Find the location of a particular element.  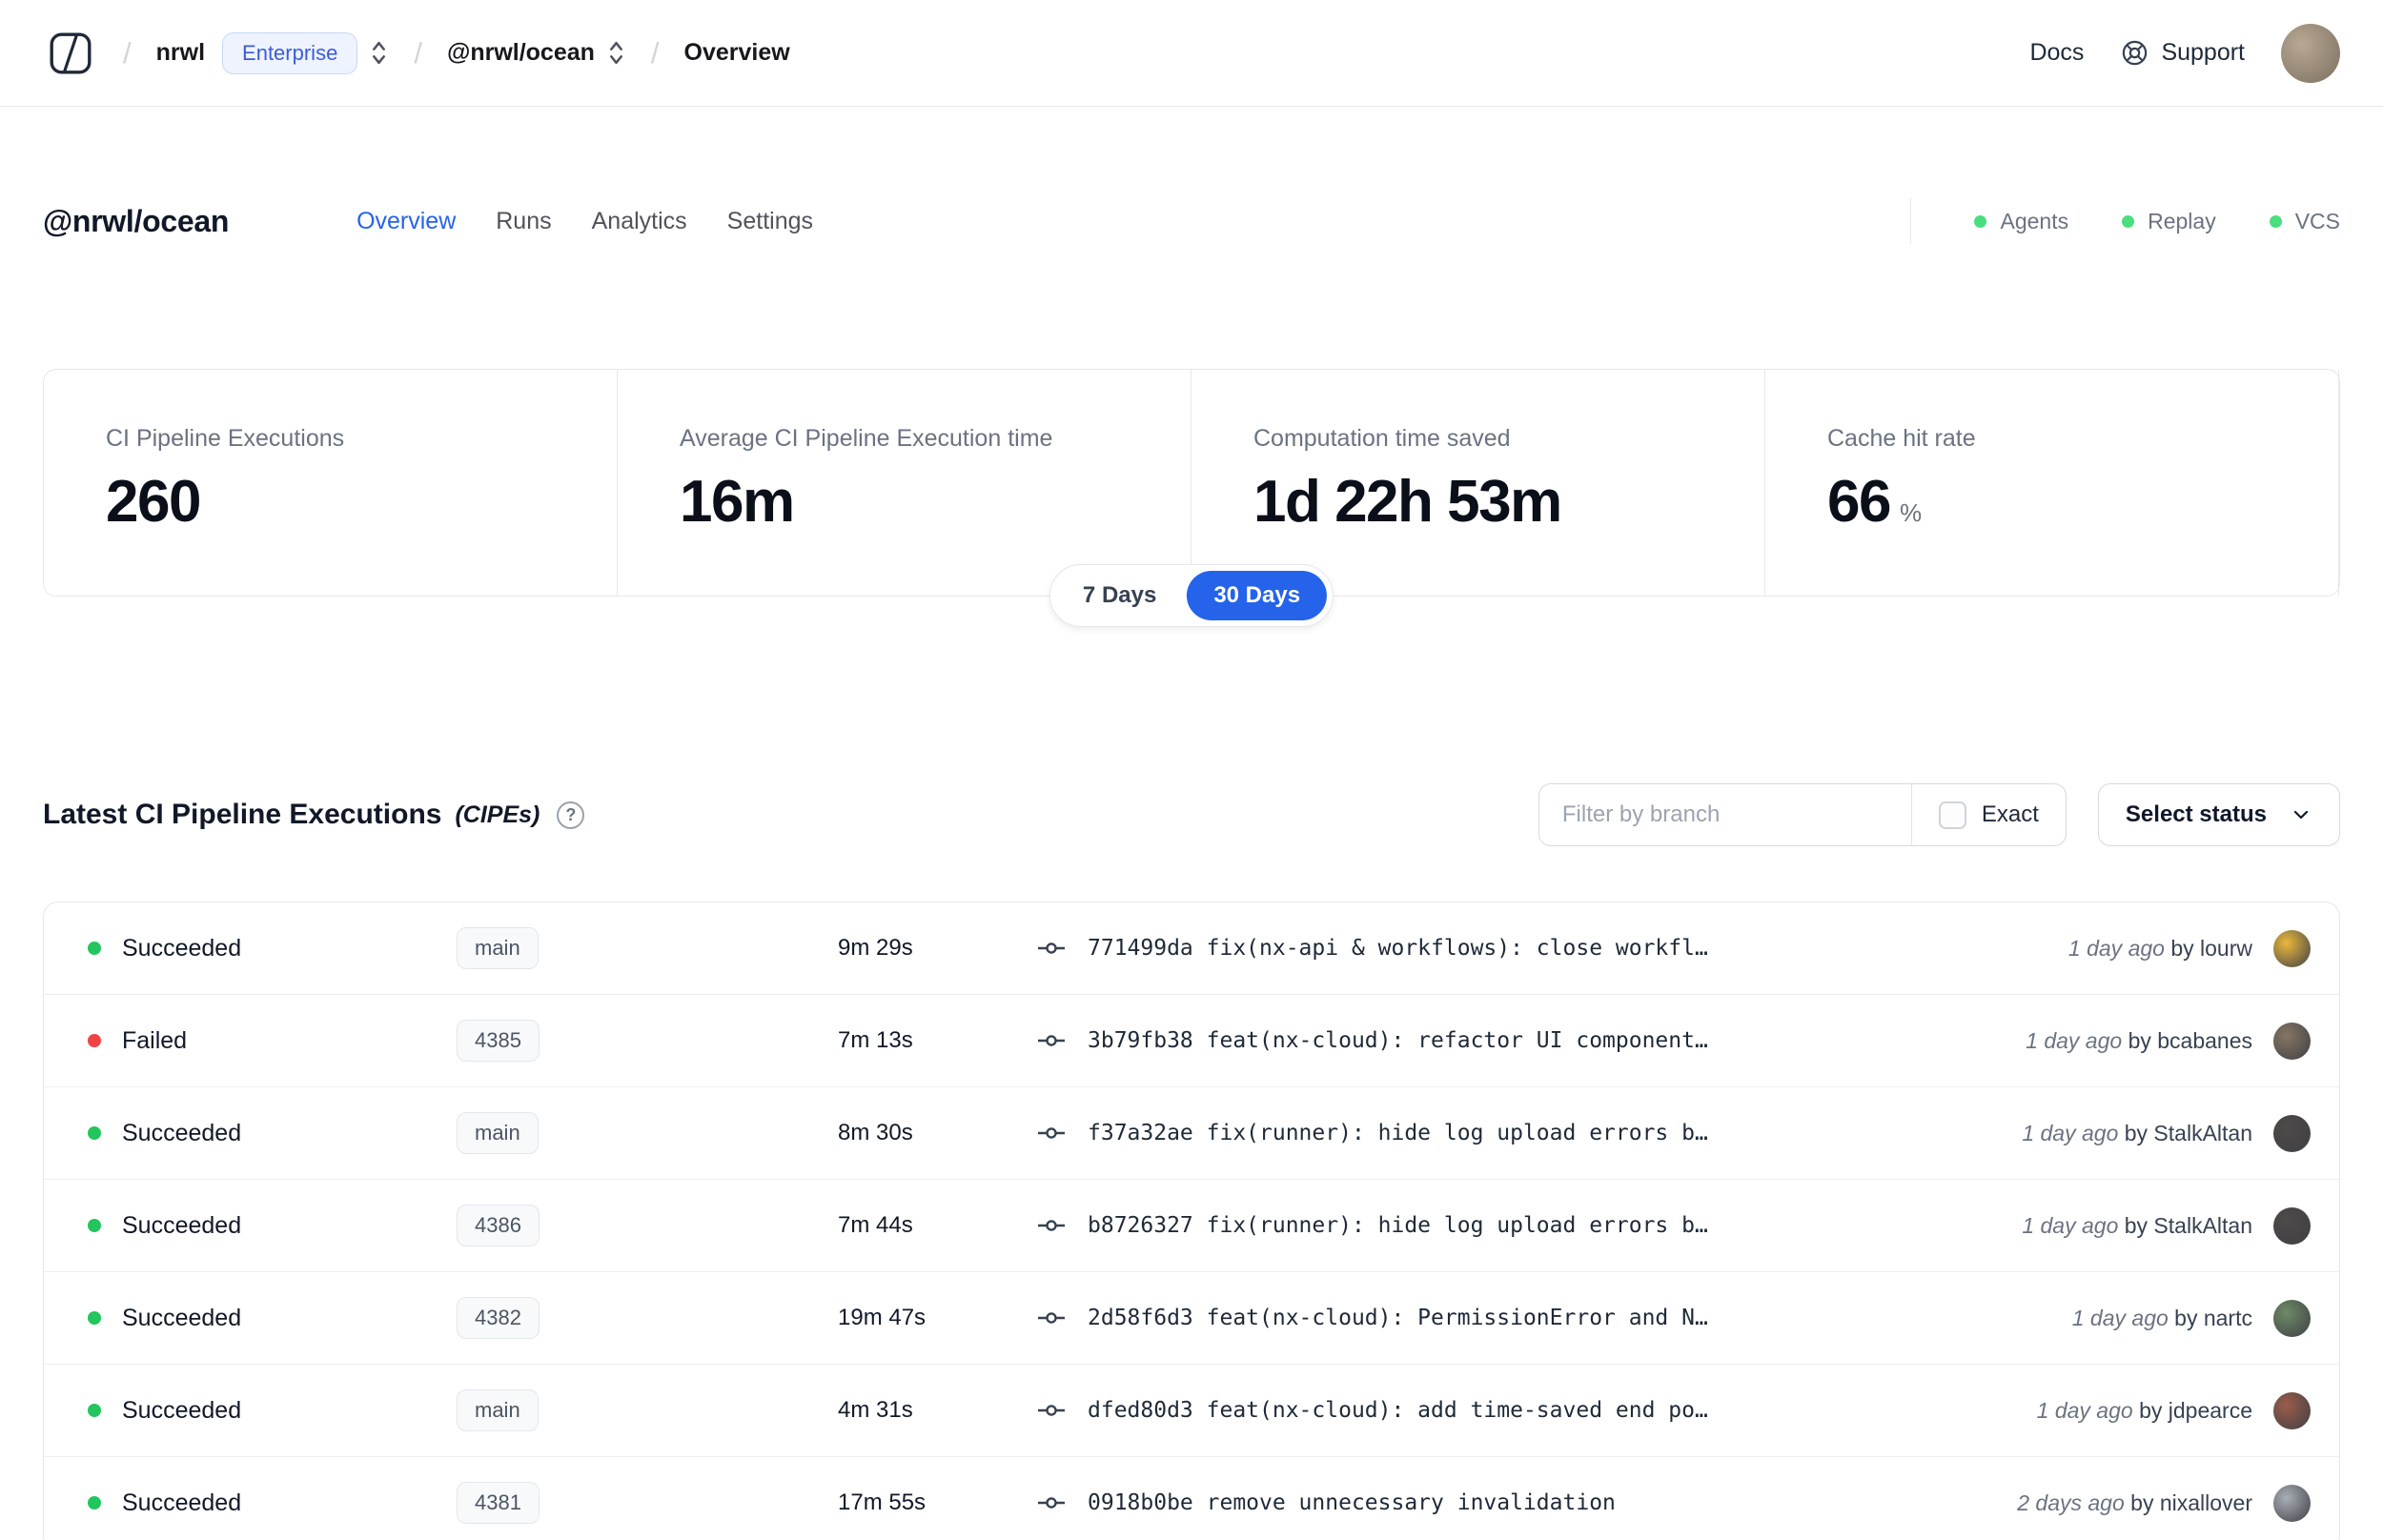

branch-badge: 4385 is located at coordinates (499, 1041).